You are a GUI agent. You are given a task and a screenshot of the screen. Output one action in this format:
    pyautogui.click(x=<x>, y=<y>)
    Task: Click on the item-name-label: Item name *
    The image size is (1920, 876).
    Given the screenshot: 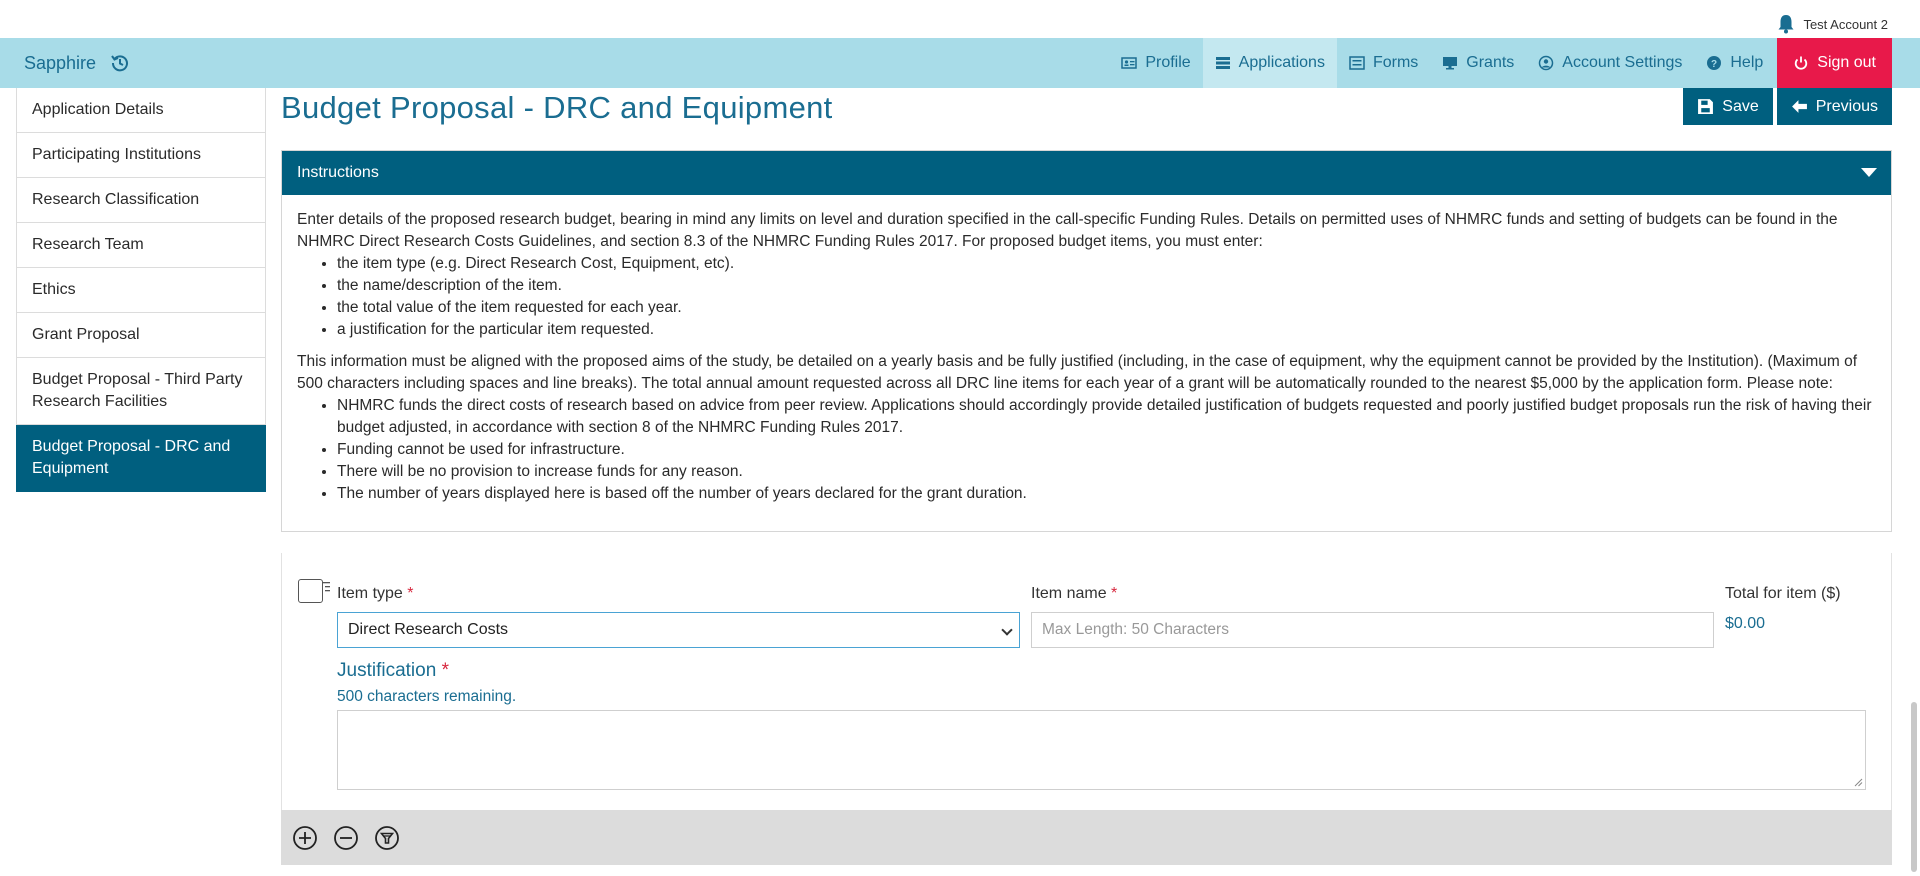 What is the action you would take?
    pyautogui.click(x=1074, y=594)
    